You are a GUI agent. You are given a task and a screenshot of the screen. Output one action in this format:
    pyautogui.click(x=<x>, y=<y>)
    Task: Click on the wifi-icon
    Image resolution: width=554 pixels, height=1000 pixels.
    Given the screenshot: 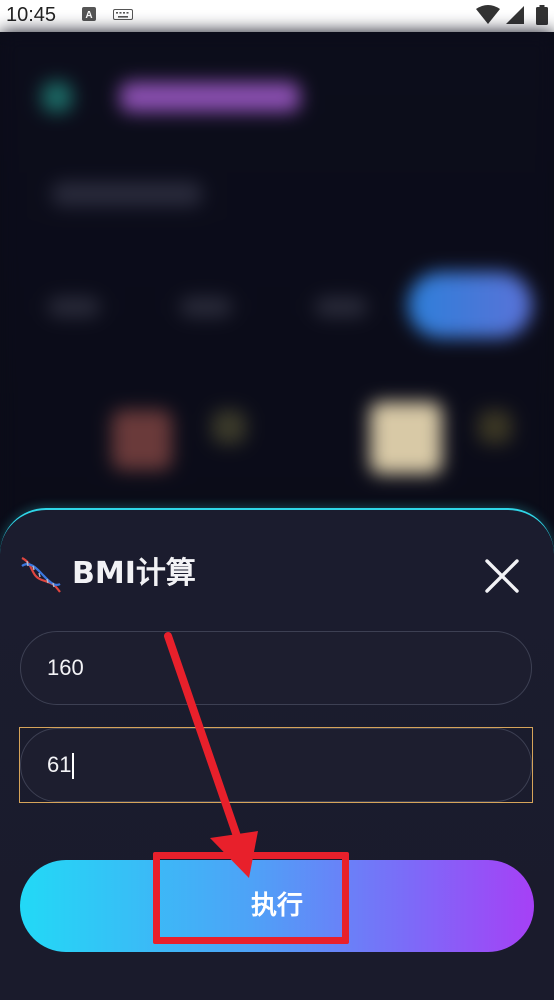 What is the action you would take?
    pyautogui.click(x=488, y=14)
    